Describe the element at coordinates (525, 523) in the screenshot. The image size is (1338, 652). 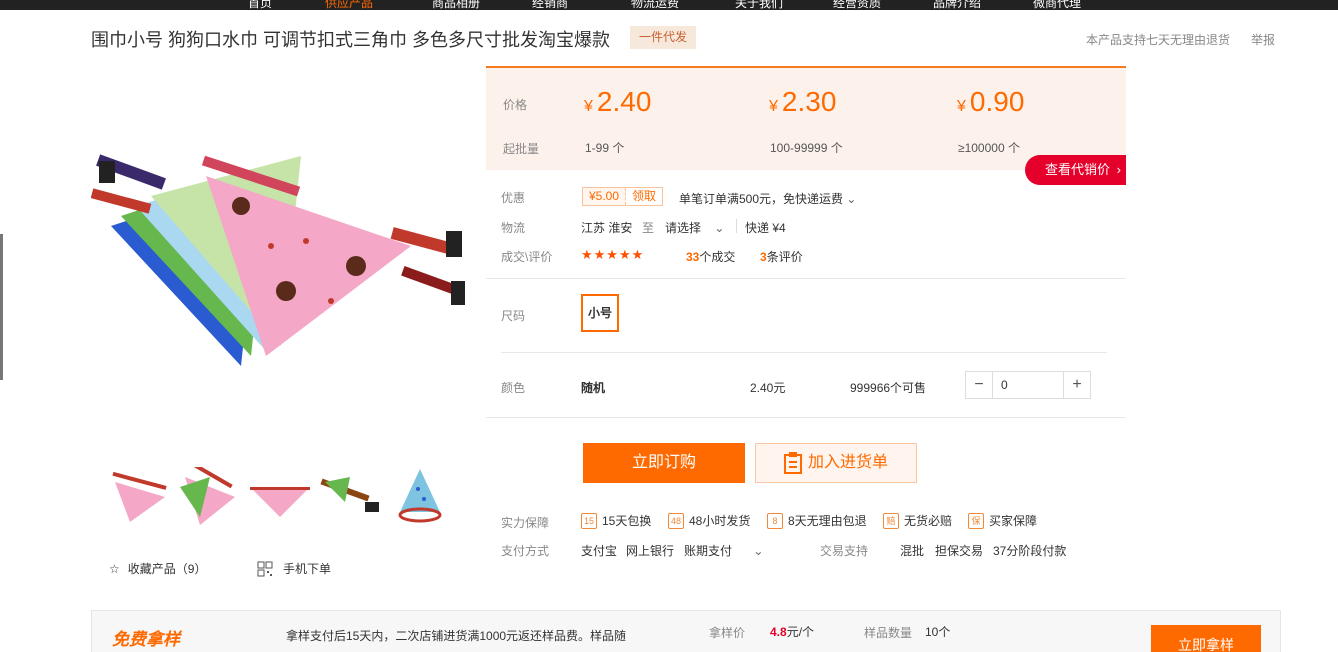
I see `guarantee-label: 实力保障` at that location.